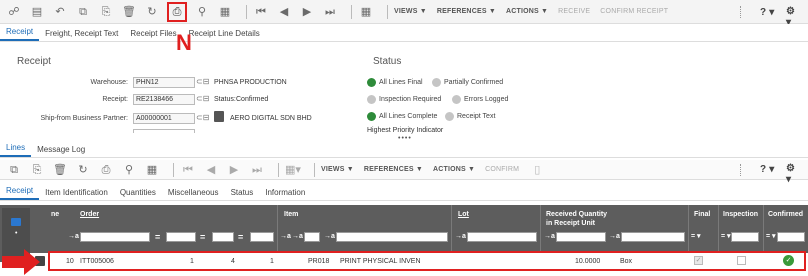 The height and width of the screenshot is (276, 808). What do you see at coordinates (702, 214) in the screenshot?
I see `col-final: Final` at bounding box center [702, 214].